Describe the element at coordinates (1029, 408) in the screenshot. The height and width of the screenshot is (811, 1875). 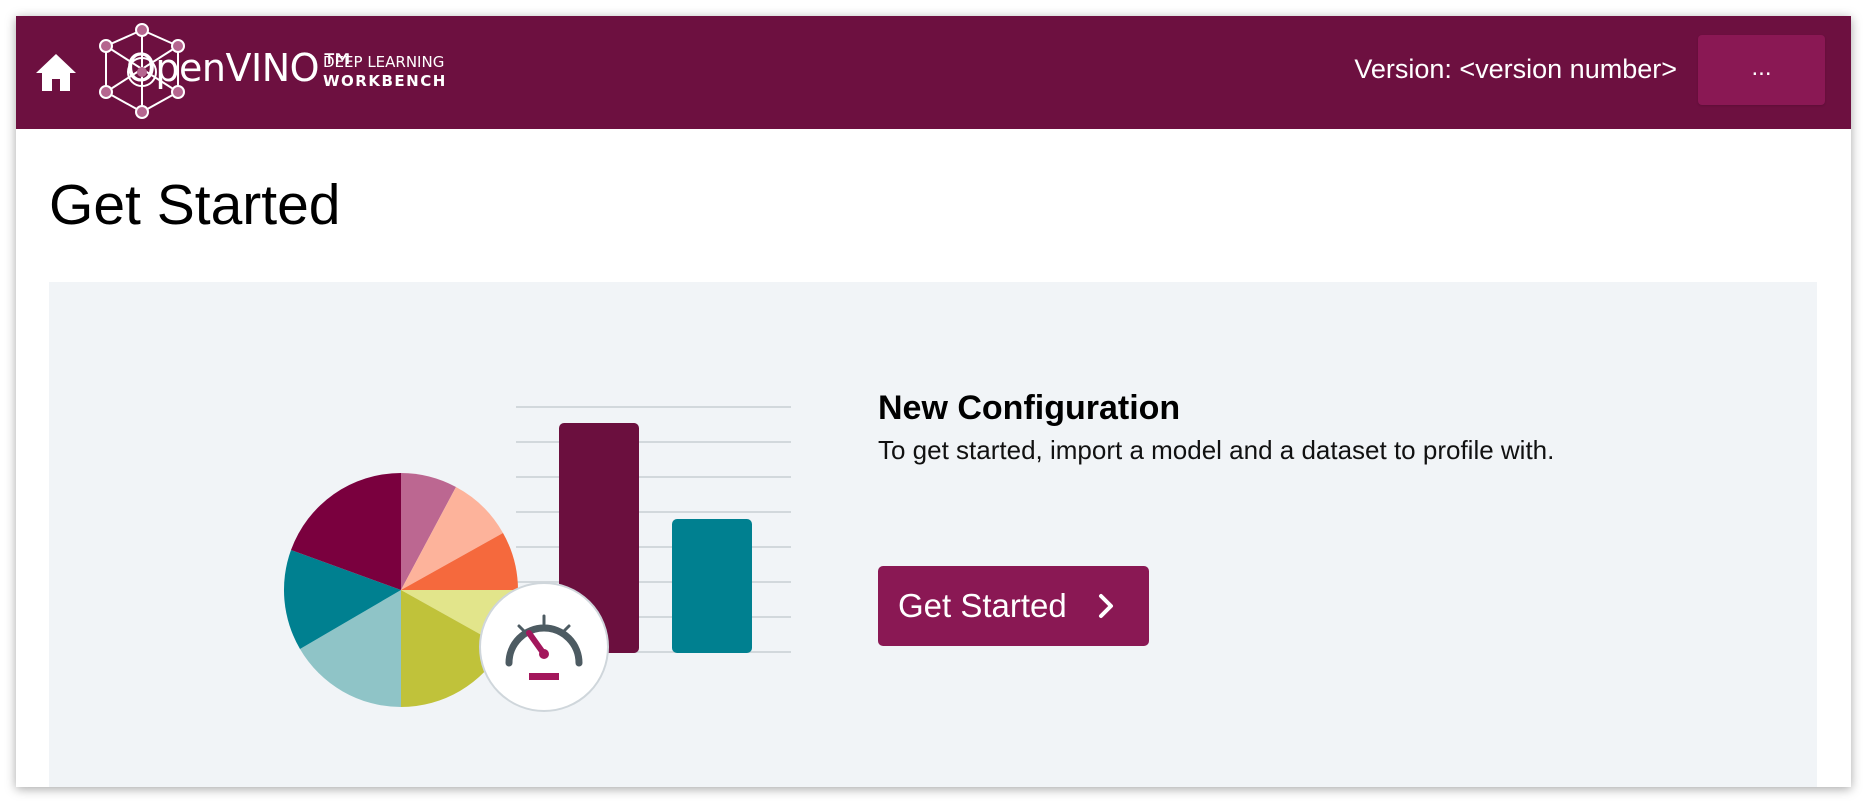
I see `new-configuration-title: New Configuration` at that location.